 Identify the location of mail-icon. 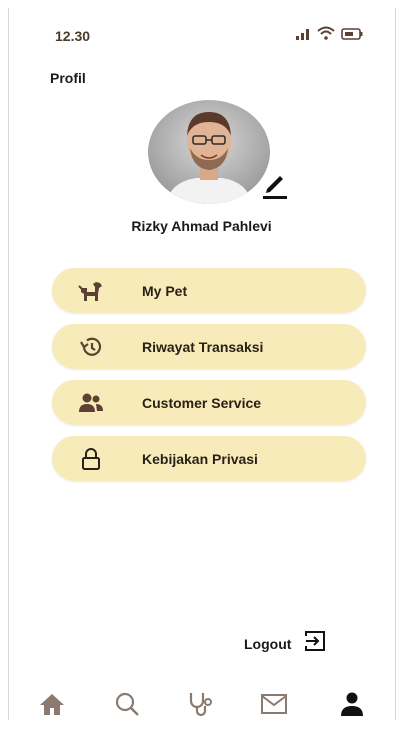
(274, 706).